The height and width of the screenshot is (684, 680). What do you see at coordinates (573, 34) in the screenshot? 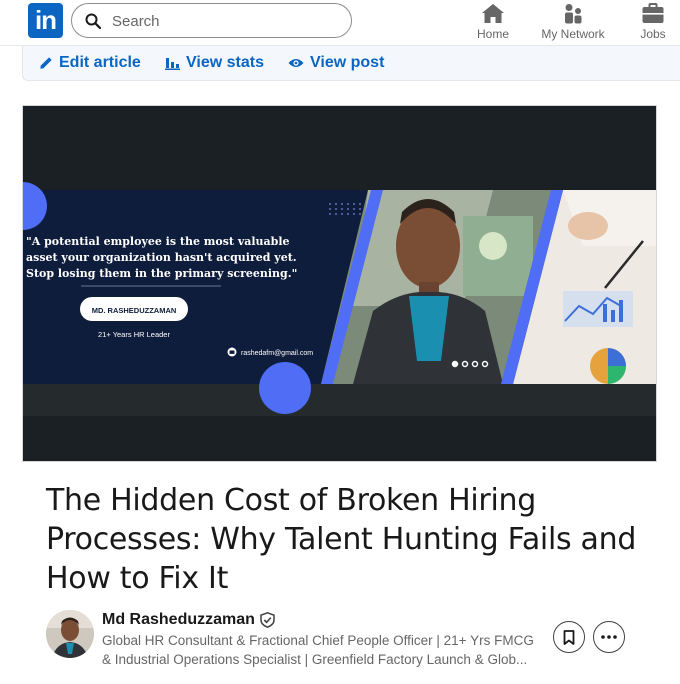
I see `nav-my-network-label: My Network` at bounding box center [573, 34].